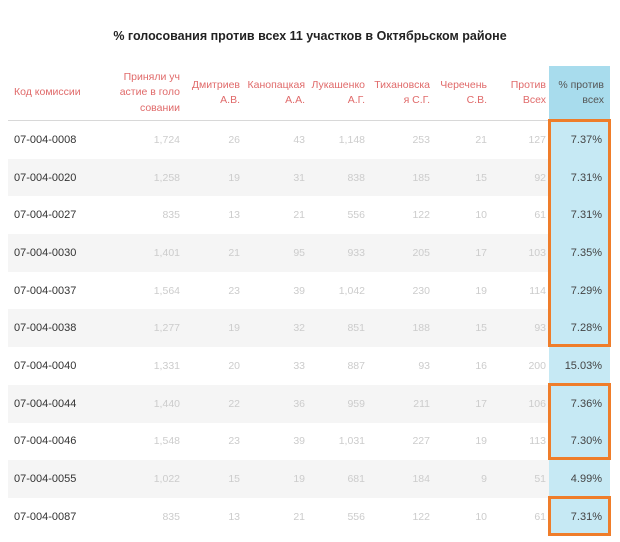 The width and height of the screenshot is (620, 542). What do you see at coordinates (356, 479) in the screenshot?
I see `cell-lukashenko: 681` at bounding box center [356, 479].